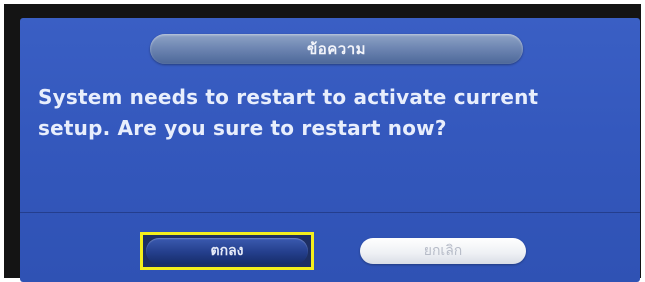 The width and height of the screenshot is (645, 282). I want to click on dialog-title-bar: ข้อความ, so click(336, 49).